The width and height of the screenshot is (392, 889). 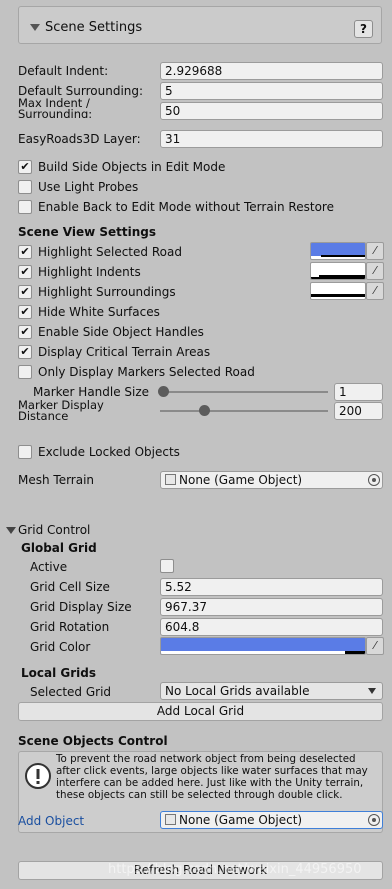 I want to click on grid-color-field, so click(x=263, y=646).